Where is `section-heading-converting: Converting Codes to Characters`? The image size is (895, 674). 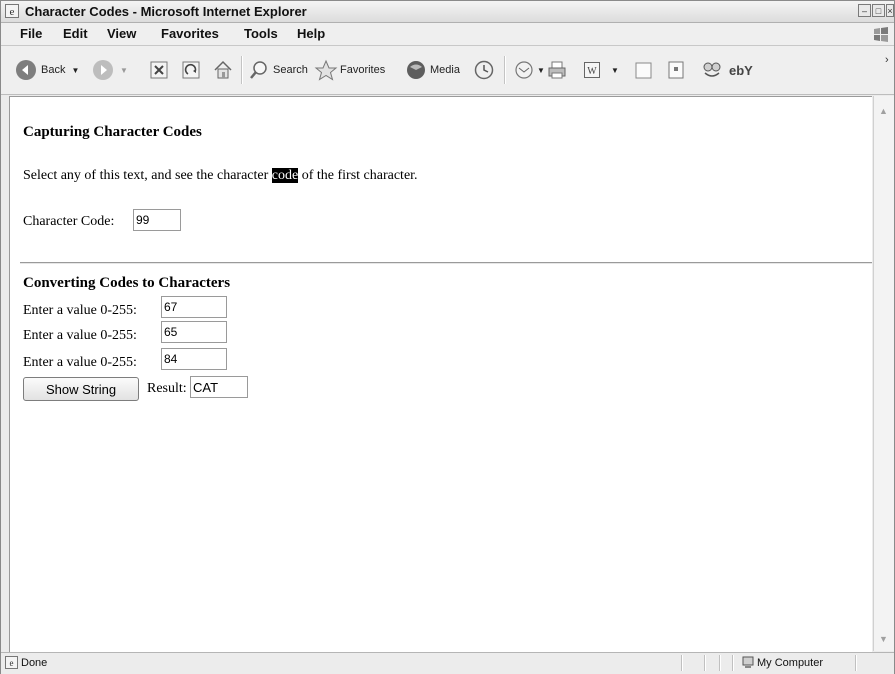
section-heading-converting: Converting Codes to Characters is located at coordinates (127, 283).